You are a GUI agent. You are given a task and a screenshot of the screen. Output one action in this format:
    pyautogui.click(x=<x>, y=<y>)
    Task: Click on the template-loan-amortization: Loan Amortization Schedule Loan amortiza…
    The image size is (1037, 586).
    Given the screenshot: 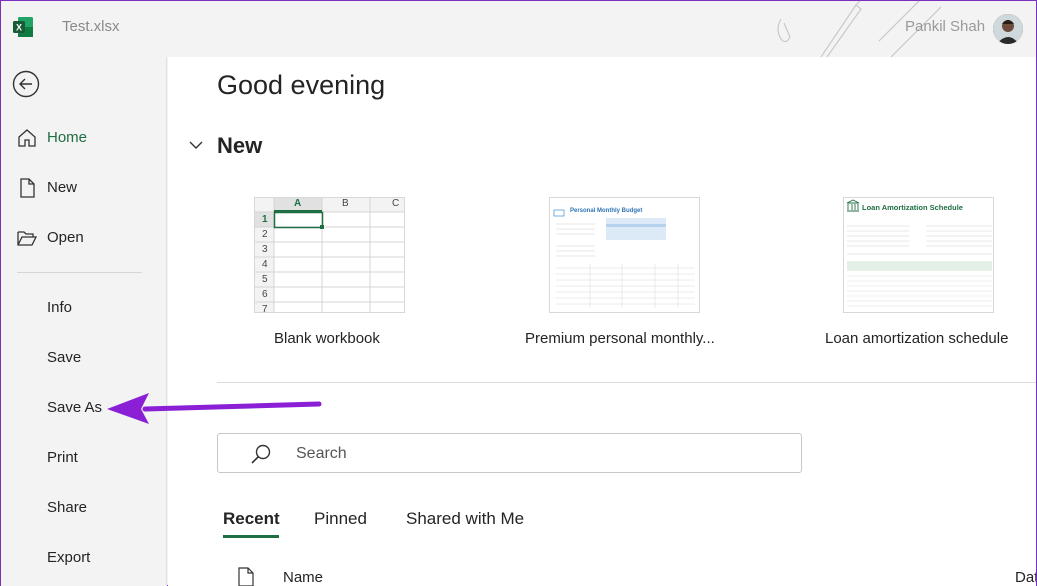 What is the action you would take?
    pyautogui.click(x=916, y=272)
    